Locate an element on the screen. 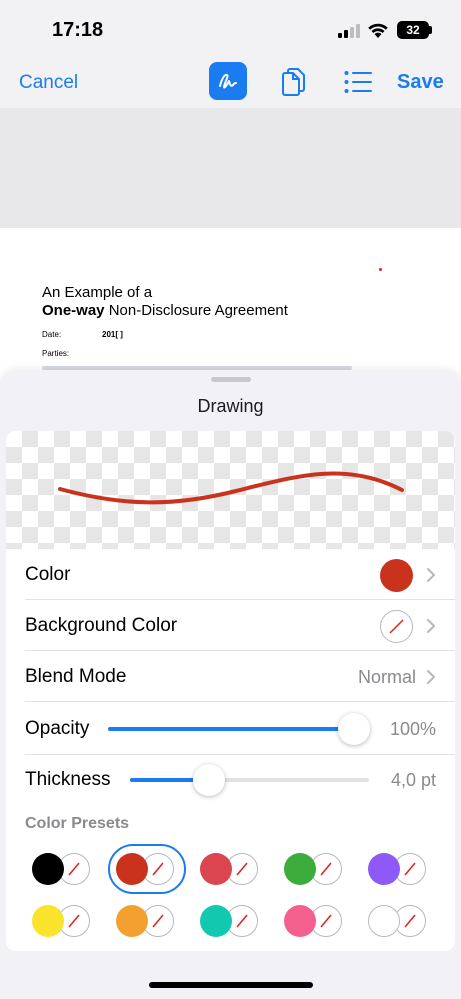 The height and width of the screenshot is (999, 461). cancel-button: Cancel is located at coordinates (48, 83).